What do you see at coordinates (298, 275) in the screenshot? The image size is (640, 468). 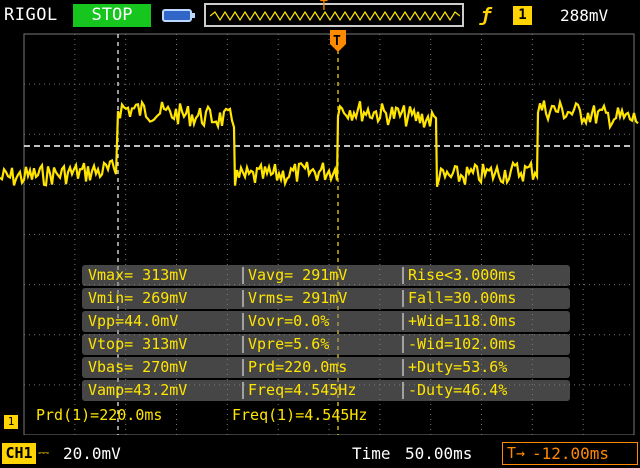 I see `measurement-value: Vavg= 291mV` at bounding box center [298, 275].